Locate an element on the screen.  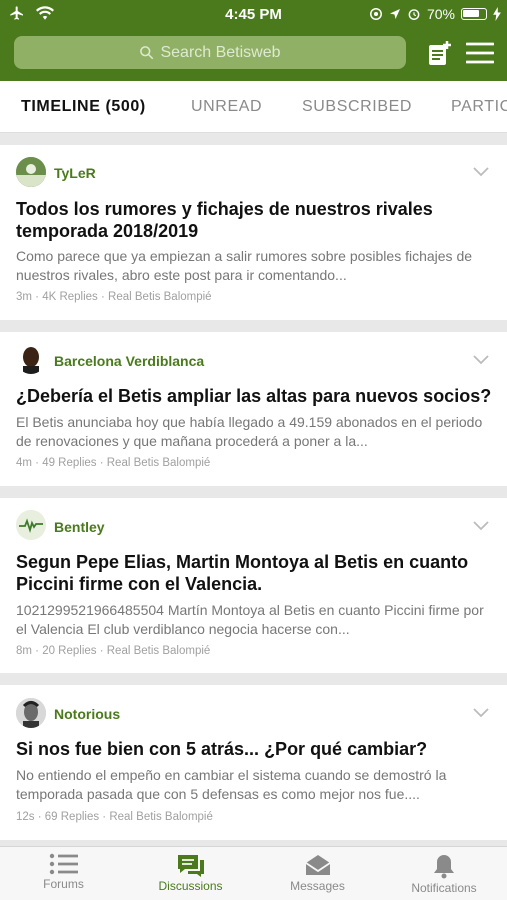
bottom-tab-label: Notifications is located at coordinates (444, 888).